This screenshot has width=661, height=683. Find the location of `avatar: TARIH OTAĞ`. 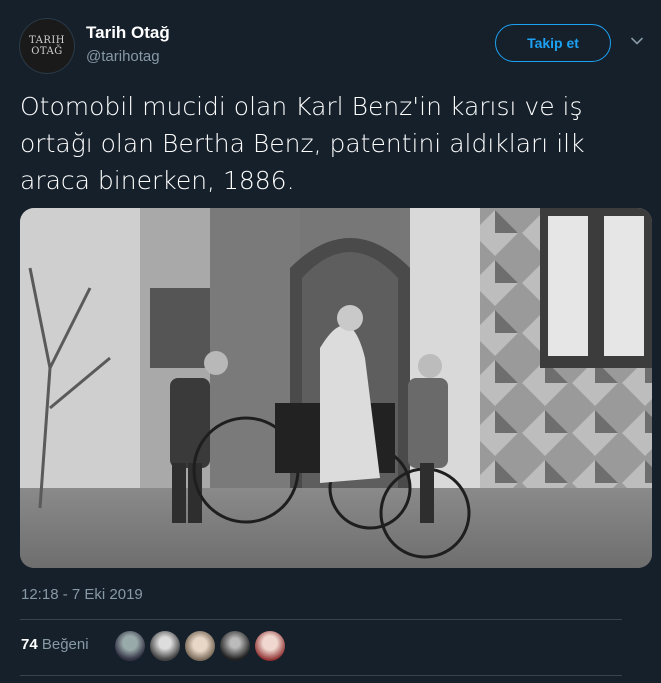

avatar: TARIH OTAĞ is located at coordinates (47, 46).